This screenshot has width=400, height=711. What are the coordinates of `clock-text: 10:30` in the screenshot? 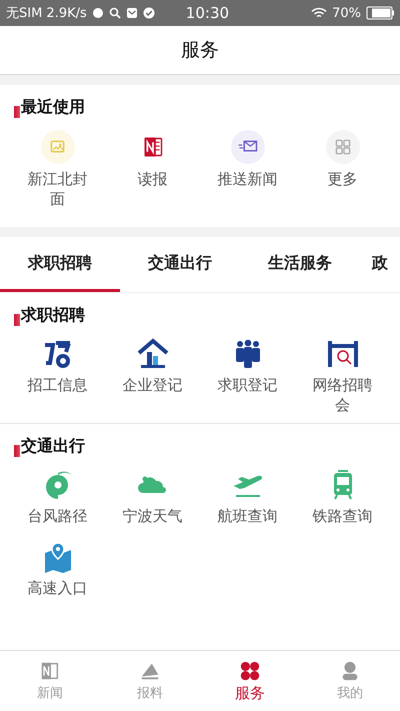 It's located at (208, 13).